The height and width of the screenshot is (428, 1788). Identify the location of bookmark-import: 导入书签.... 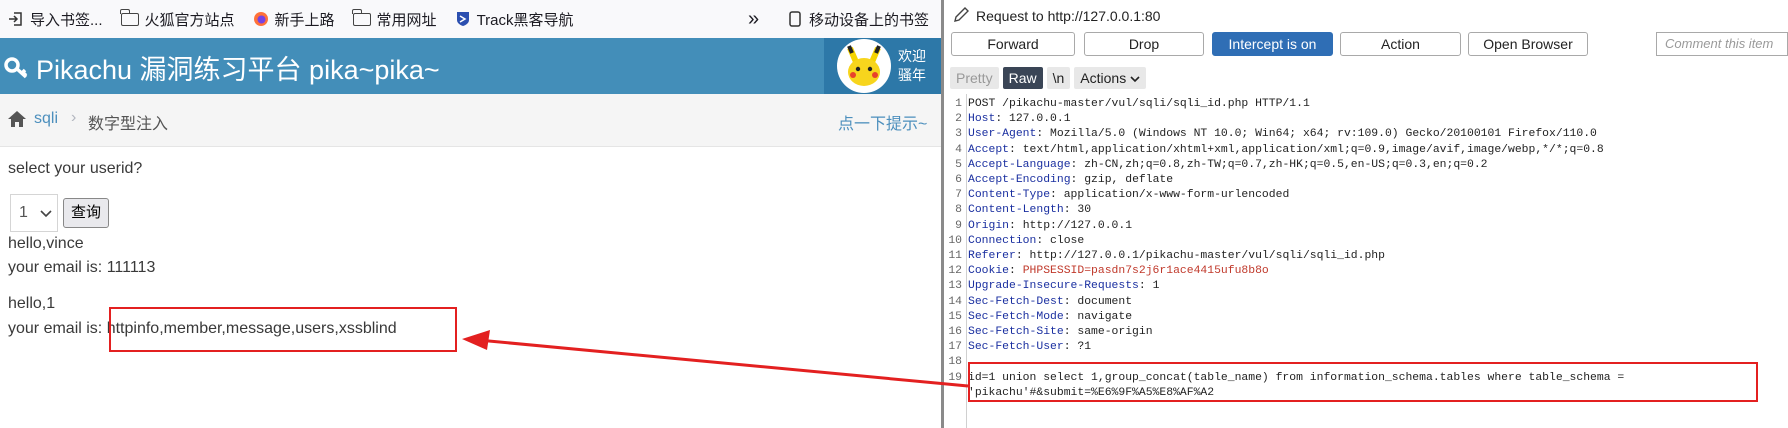
(55, 19).